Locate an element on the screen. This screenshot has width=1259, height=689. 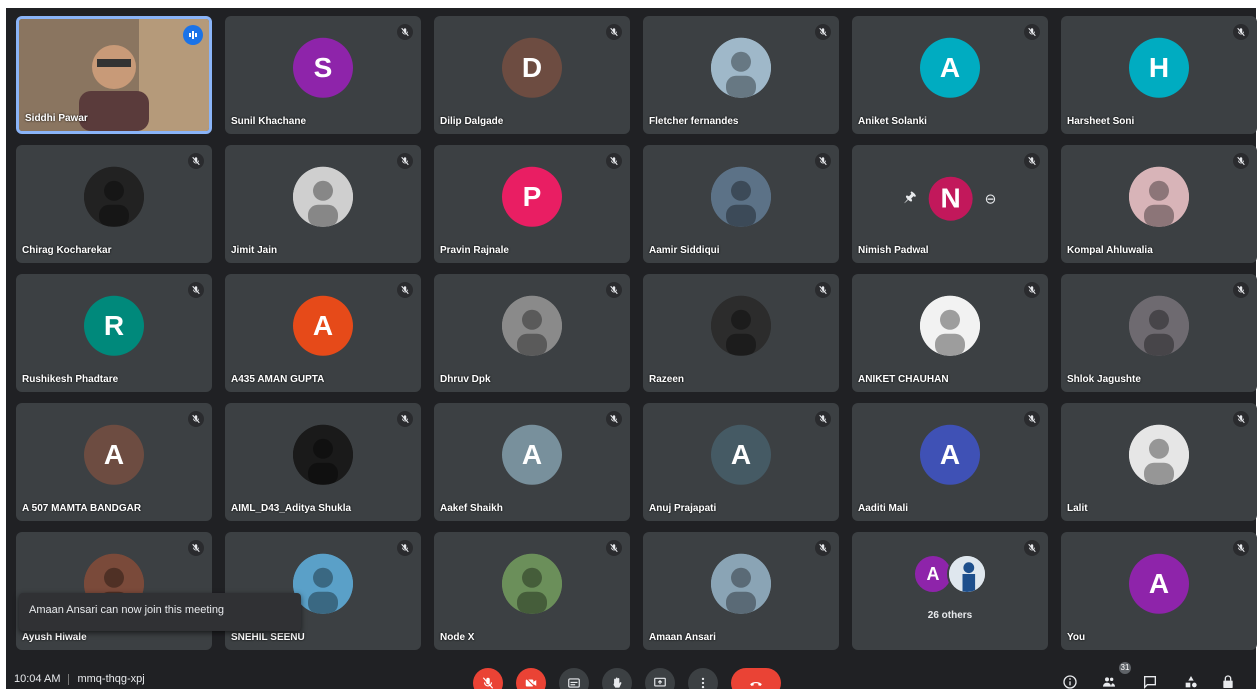
tile-hover-controls: 🖈 N ⊖ is located at coordinates (950, 198).